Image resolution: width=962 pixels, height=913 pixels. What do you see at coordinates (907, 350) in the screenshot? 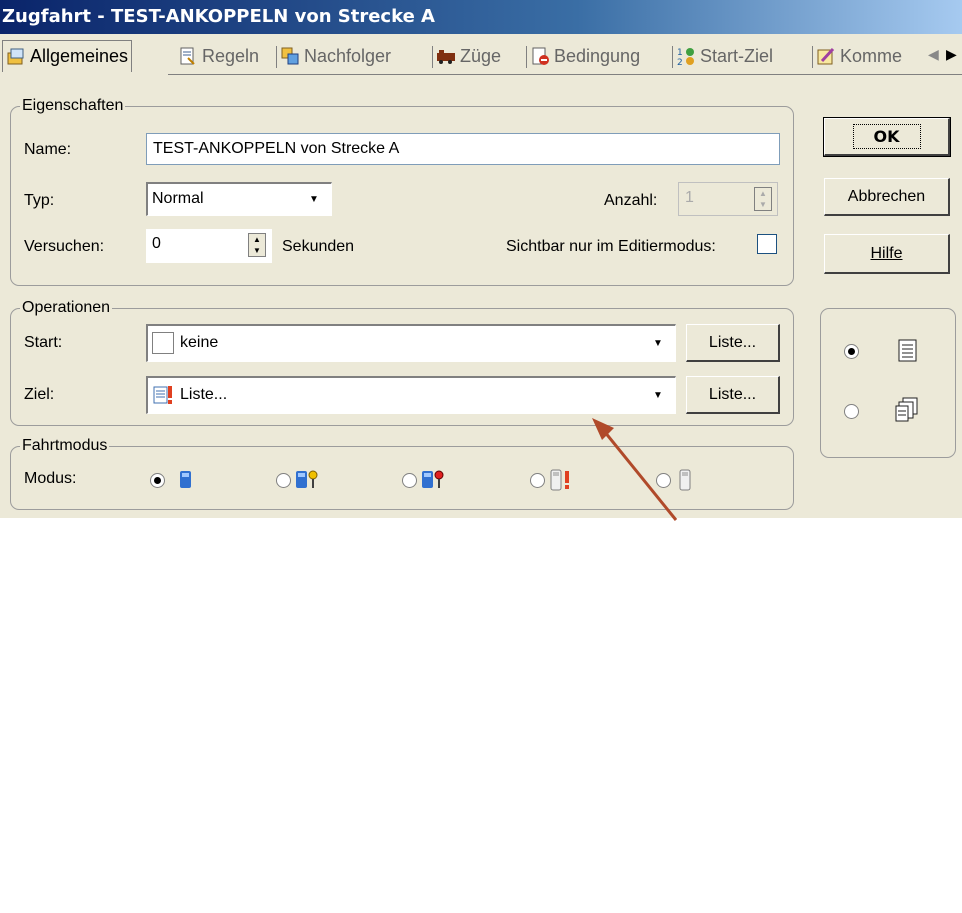
I see `list-view-icon` at bounding box center [907, 350].